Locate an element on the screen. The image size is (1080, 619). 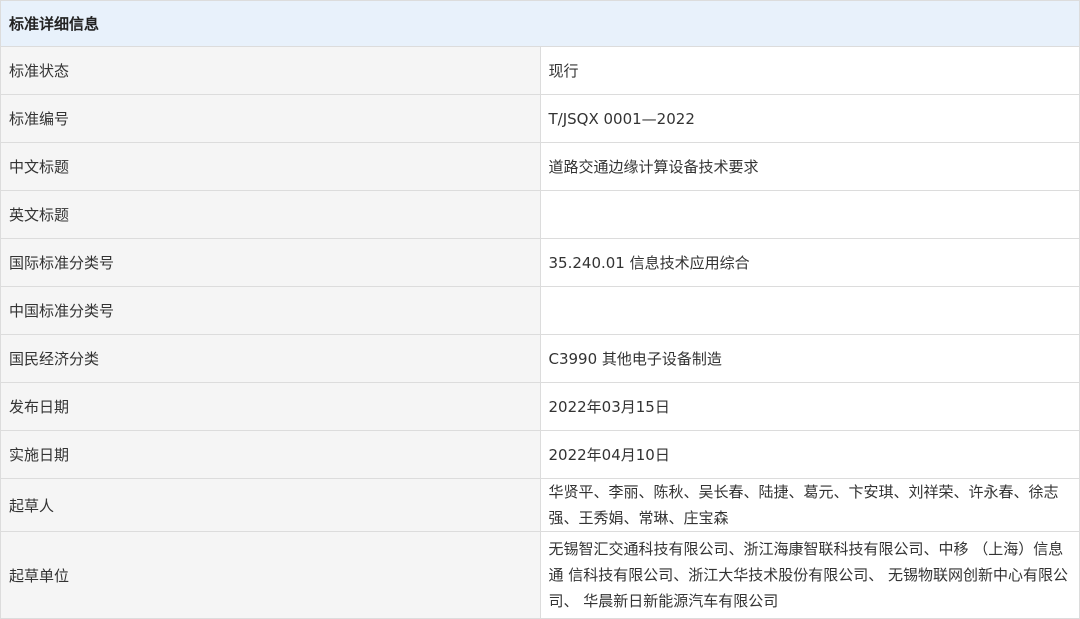
row-value: T/JSQX 0001—2022 is located at coordinates (809, 118).